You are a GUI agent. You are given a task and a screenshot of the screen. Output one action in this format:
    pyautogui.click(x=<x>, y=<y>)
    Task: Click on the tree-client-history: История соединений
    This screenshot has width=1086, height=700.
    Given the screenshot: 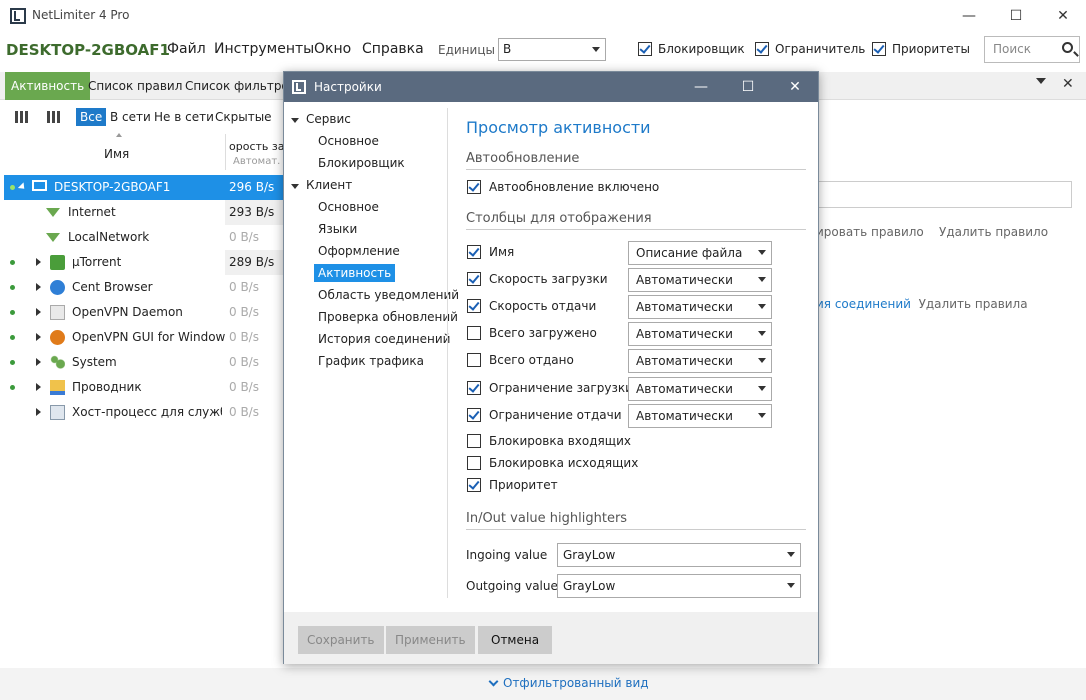 What is the action you would take?
    pyautogui.click(x=384, y=339)
    